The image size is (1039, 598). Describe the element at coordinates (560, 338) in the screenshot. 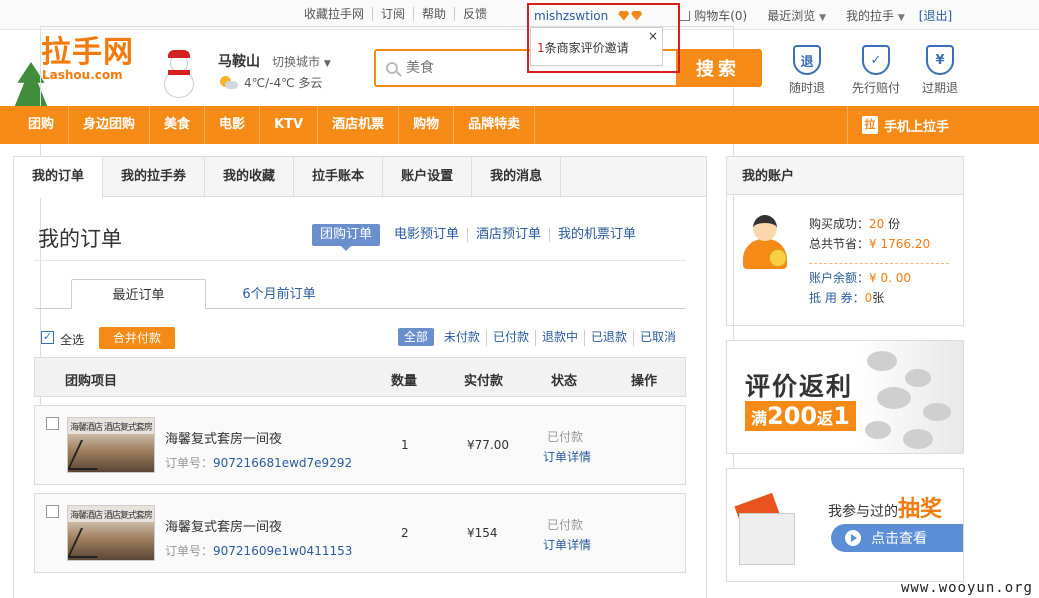

I see `filter-refunding: 退款中` at that location.